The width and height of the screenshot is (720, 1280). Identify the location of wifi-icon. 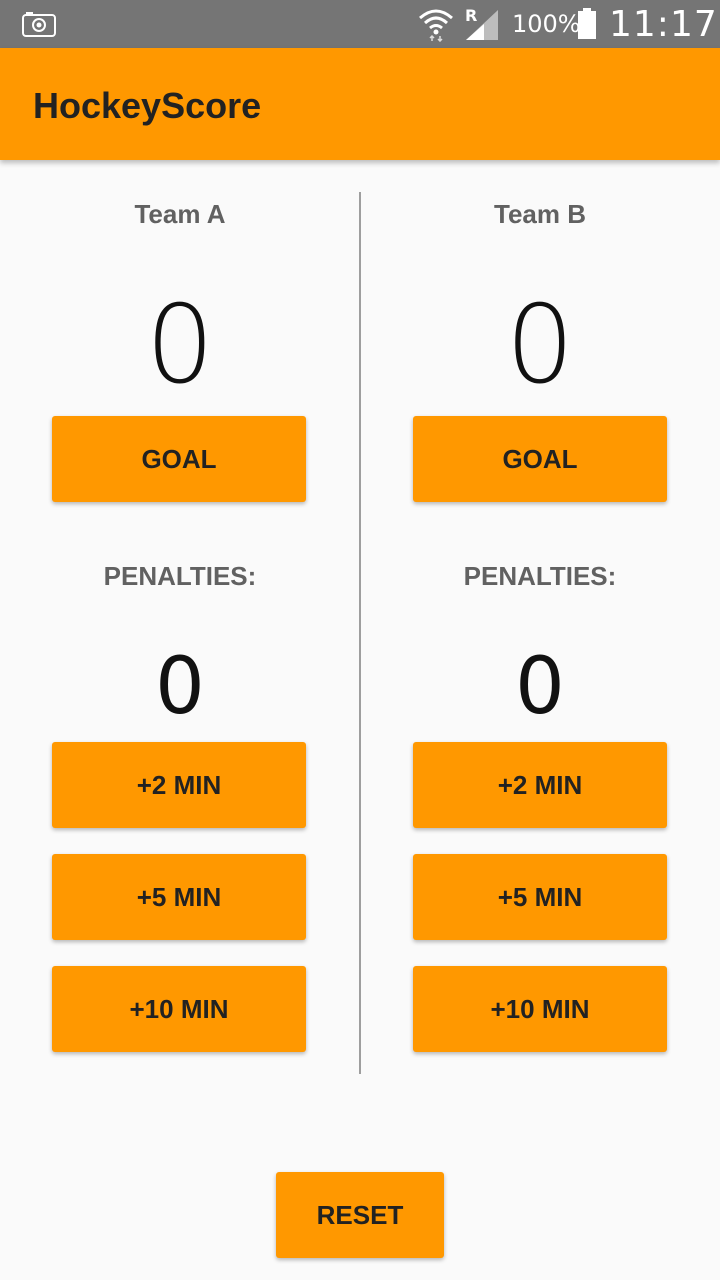
(436, 25).